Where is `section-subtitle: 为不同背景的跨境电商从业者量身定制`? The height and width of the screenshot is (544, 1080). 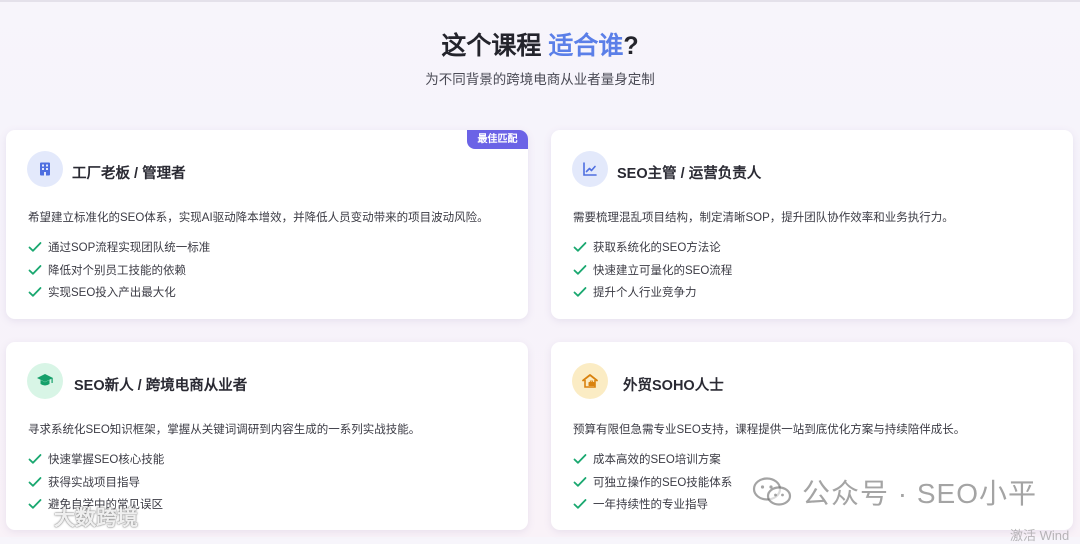
section-subtitle: 为不同背景的跨境电商从业者量身定制 is located at coordinates (540, 79).